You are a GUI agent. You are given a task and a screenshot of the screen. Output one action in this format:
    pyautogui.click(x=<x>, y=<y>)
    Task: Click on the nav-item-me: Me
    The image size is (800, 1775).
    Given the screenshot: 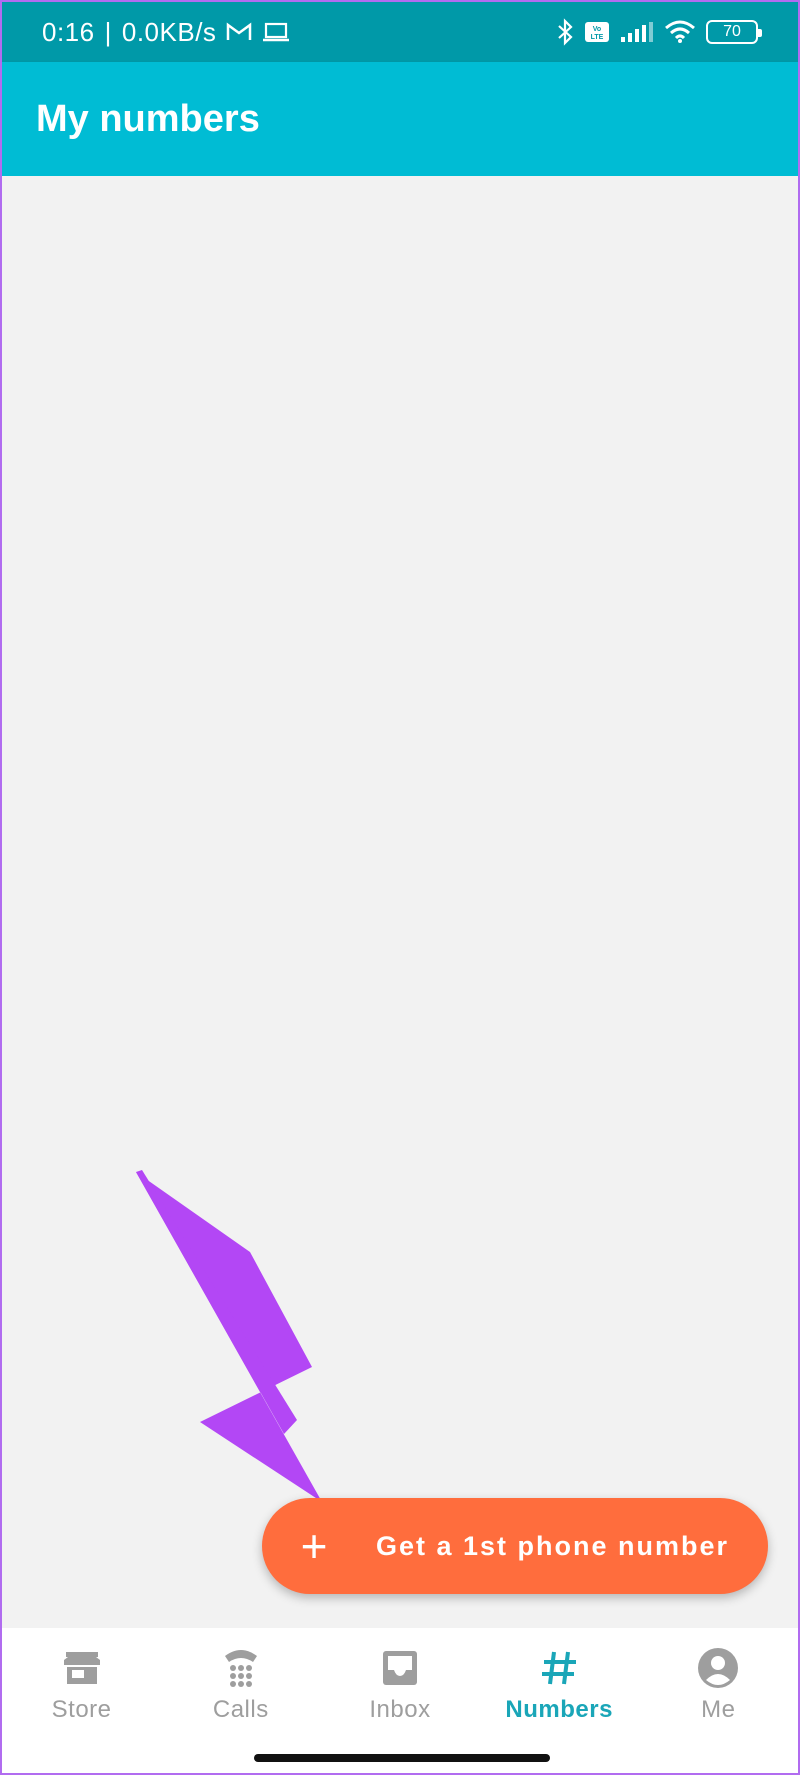 What is the action you would take?
    pyautogui.click(x=718, y=1709)
    